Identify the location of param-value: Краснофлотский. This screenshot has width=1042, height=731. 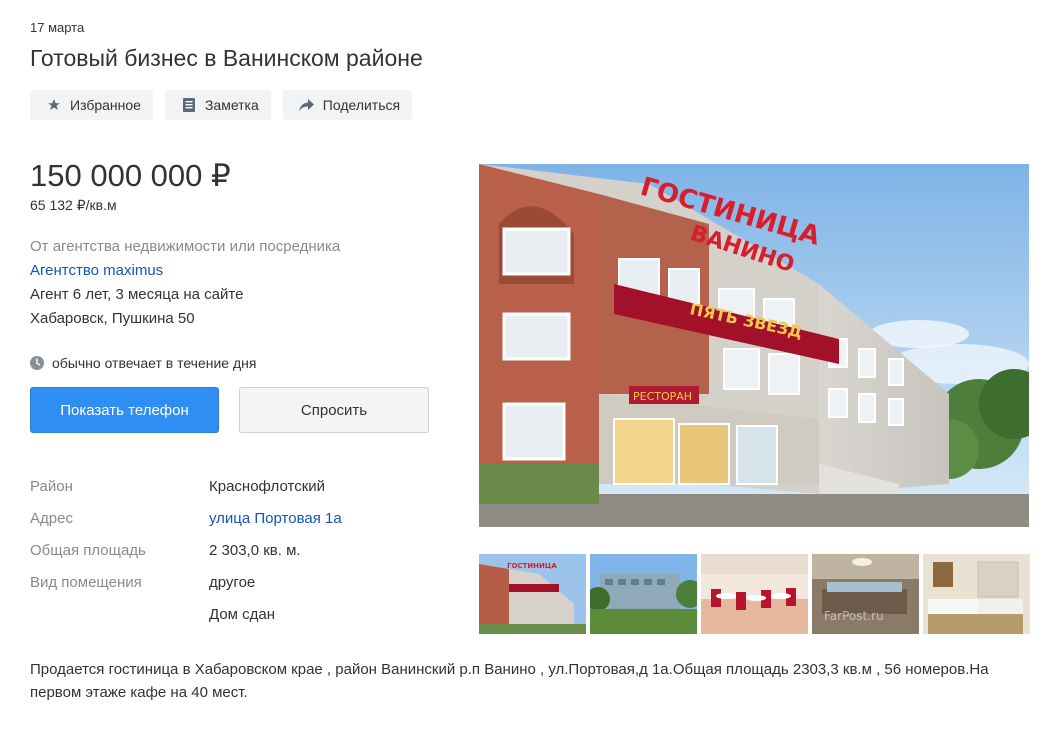
(267, 486).